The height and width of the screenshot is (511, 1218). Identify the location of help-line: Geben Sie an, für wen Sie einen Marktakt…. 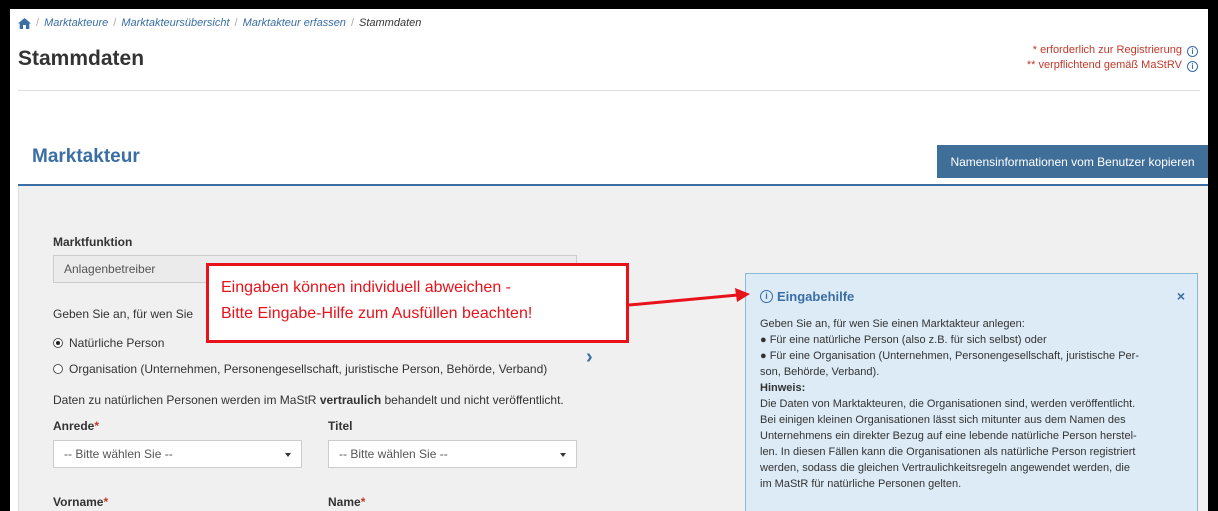
(892, 324).